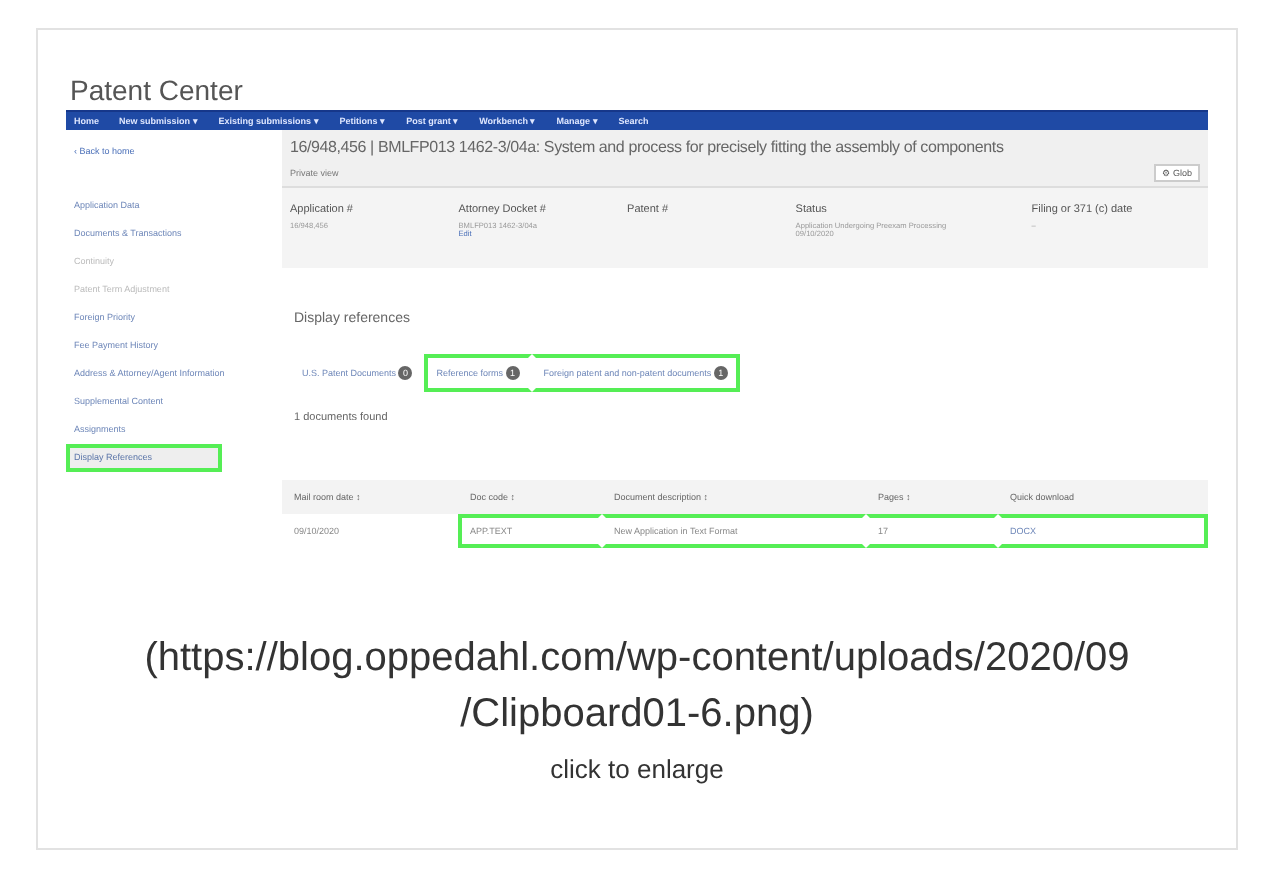 The width and height of the screenshot is (1274, 882). Describe the element at coordinates (637, 687) in the screenshot. I see `image-url: (https://blog.oppedahl.com/wp-content/uploads/2020/09/Clipboard01-6.png)` at that location.